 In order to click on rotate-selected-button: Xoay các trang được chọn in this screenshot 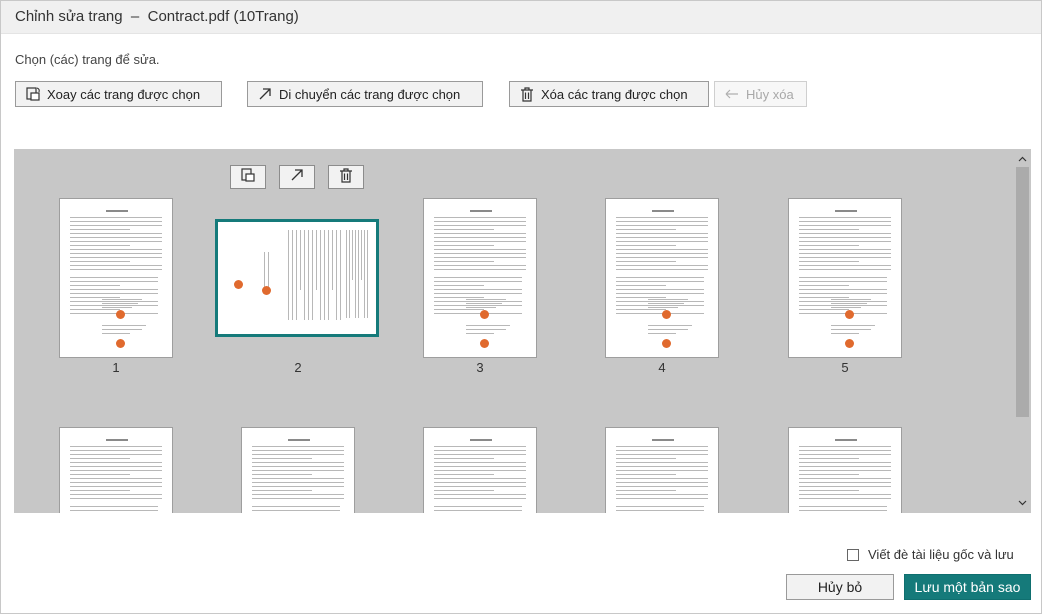, I will do `click(118, 94)`.